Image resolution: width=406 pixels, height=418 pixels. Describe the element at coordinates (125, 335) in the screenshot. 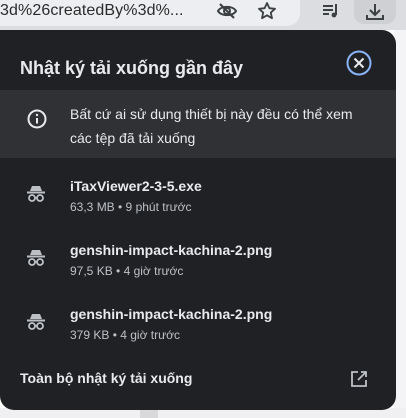

I see `download-item-meta: 379 KB • 4 giờ trước` at that location.